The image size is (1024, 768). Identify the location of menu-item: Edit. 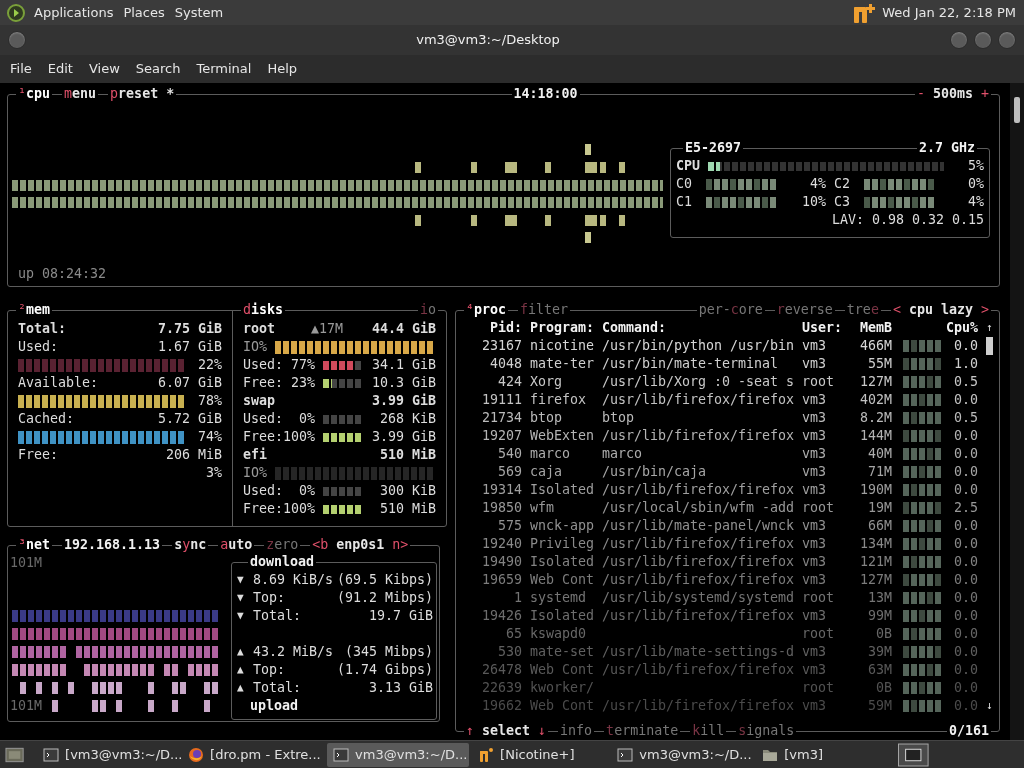
(60, 69).